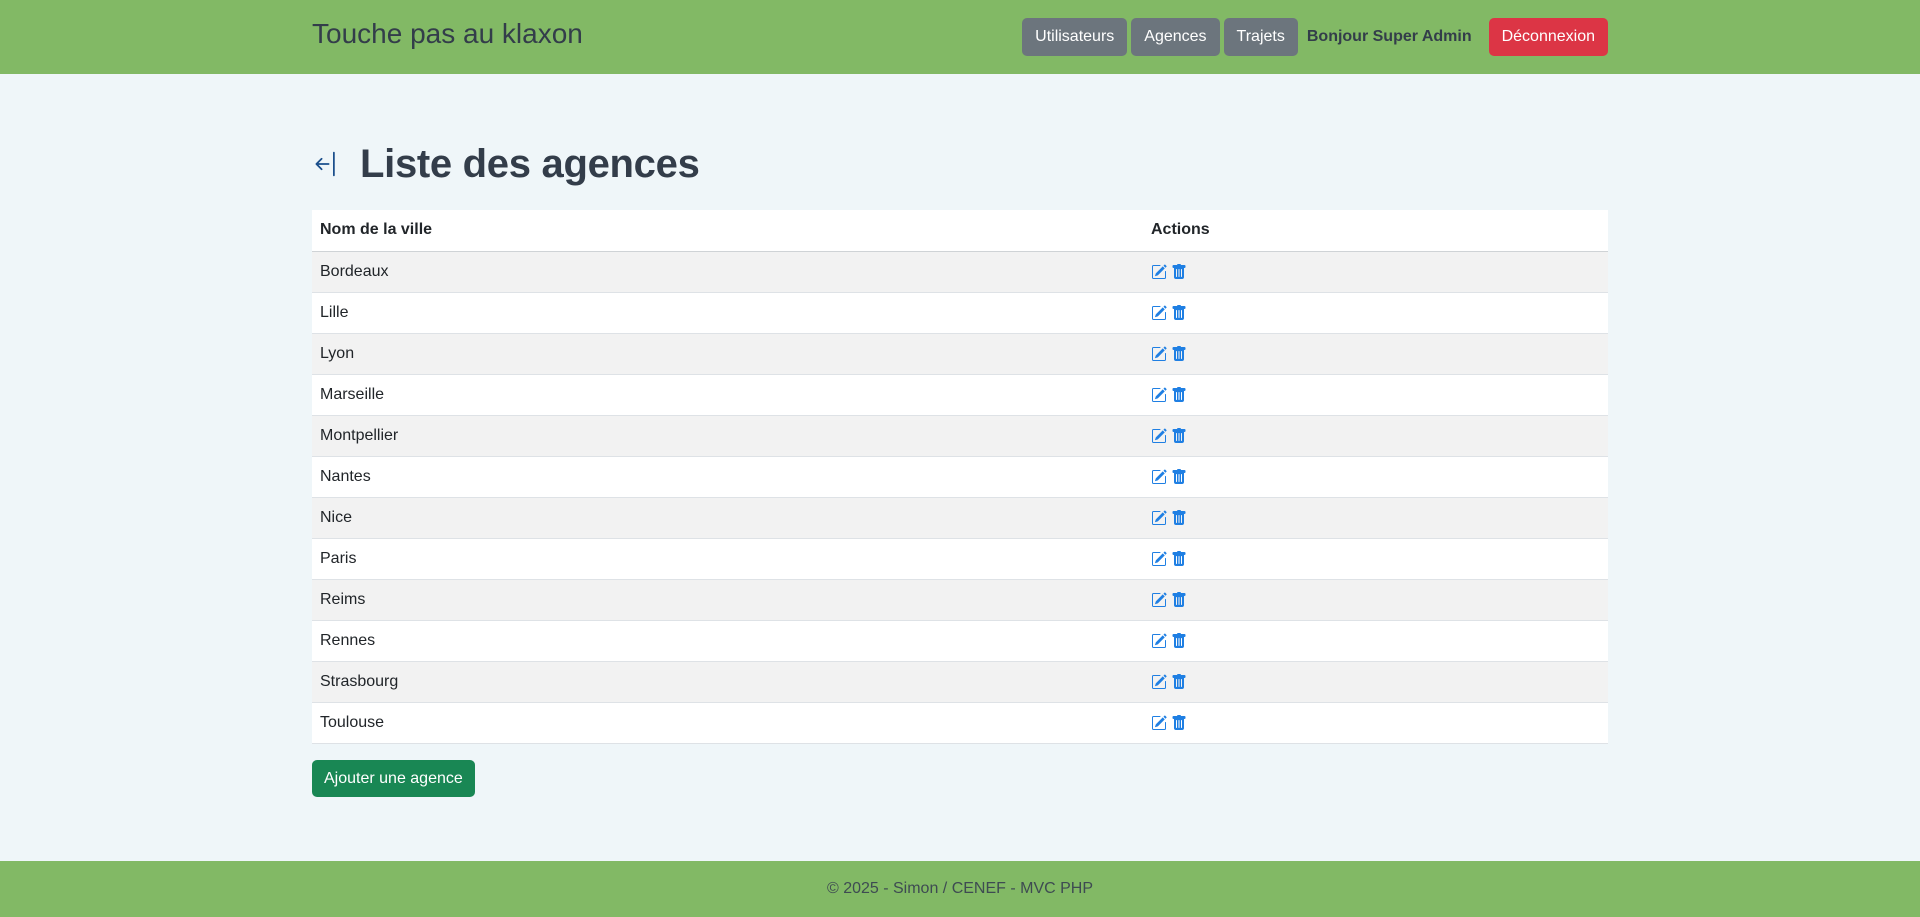 This screenshot has width=1920, height=917. Describe the element at coordinates (1548, 37) in the screenshot. I see `logout-button: Déconnexion` at that location.